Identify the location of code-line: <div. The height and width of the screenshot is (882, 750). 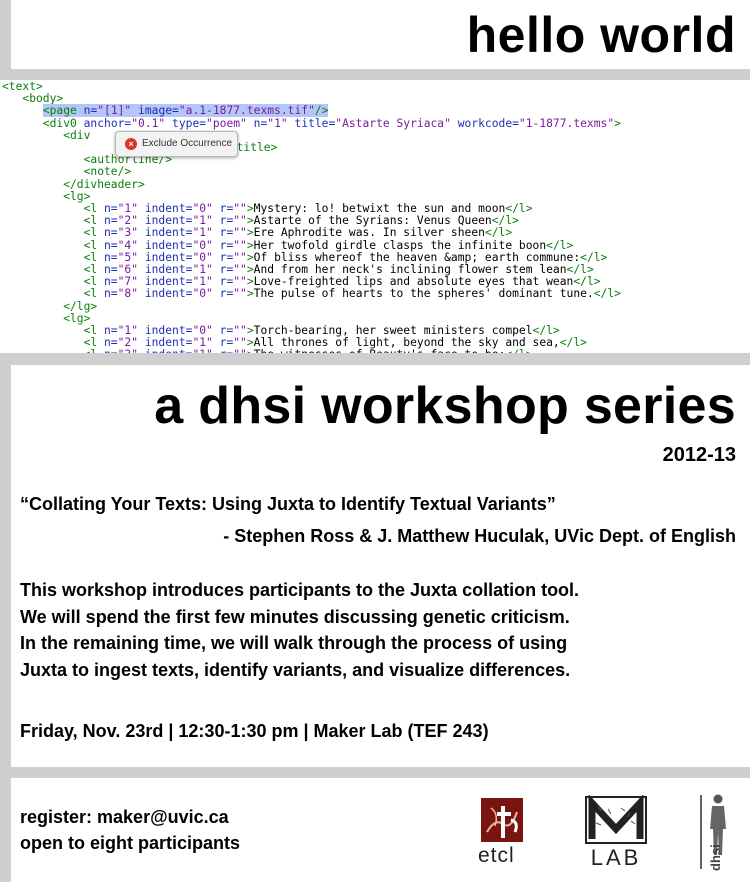
(77, 135).